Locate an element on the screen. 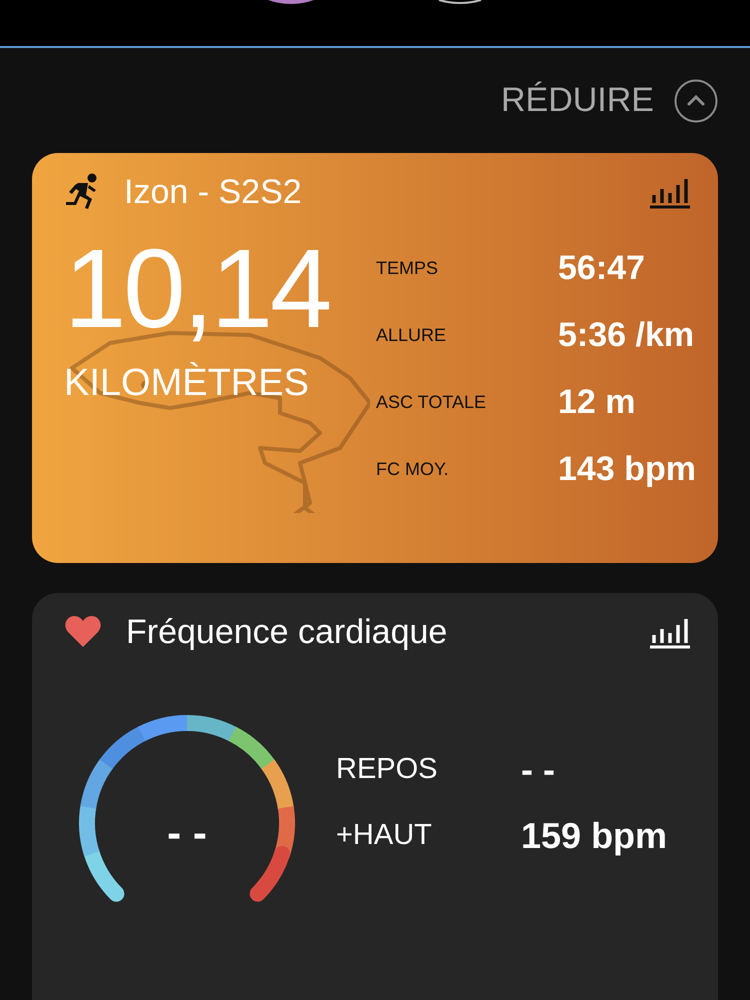 Image resolution: width=750 pixels, height=1000 pixels. stat-label: ASC TOTALE is located at coordinates (432, 402).